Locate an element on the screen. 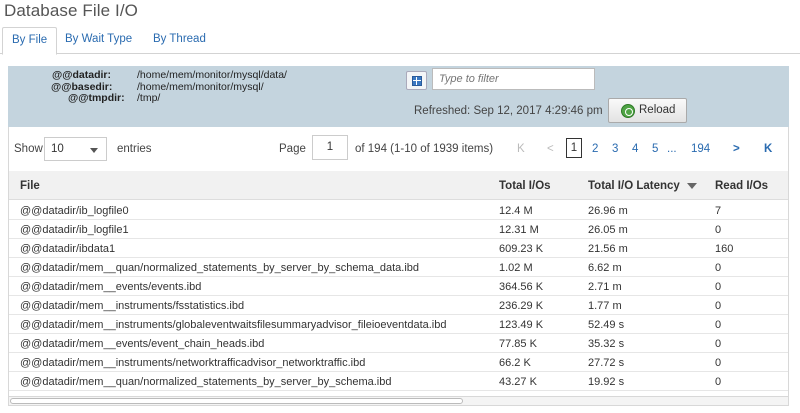  page-button-last-number: 194 is located at coordinates (700, 149).